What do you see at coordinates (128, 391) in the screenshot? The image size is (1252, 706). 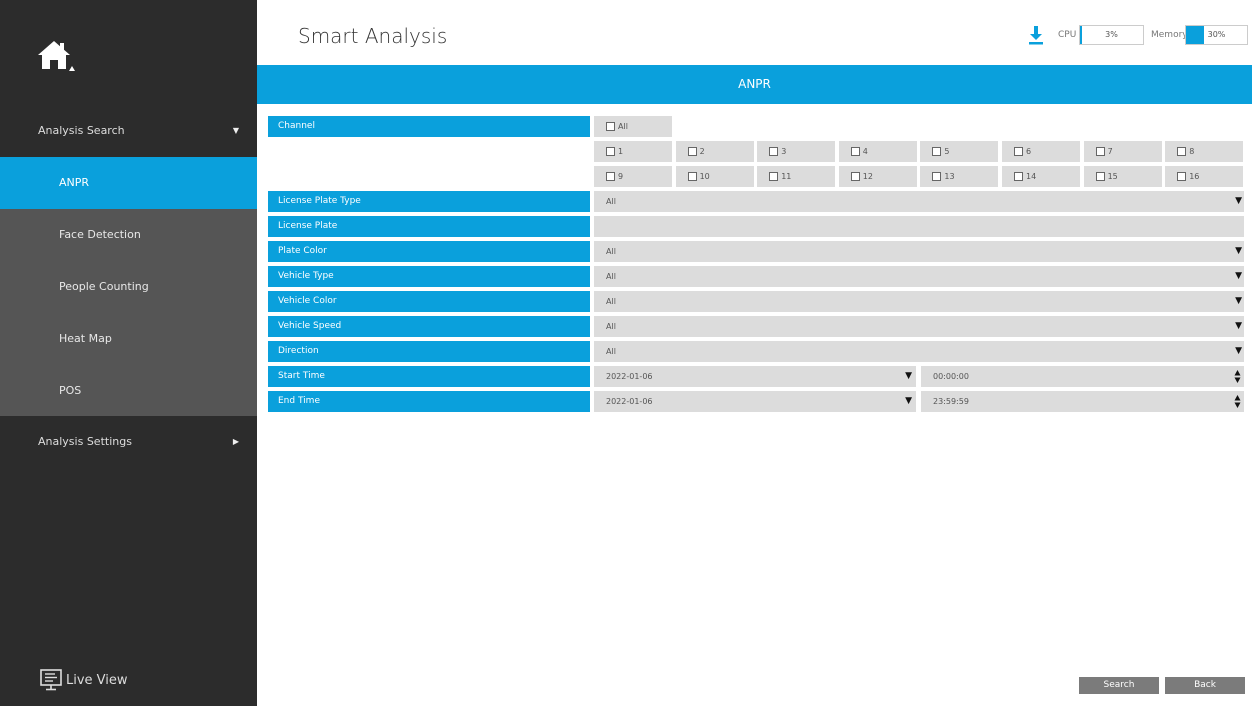 I see `sidebar-item-pos: POS` at bounding box center [128, 391].